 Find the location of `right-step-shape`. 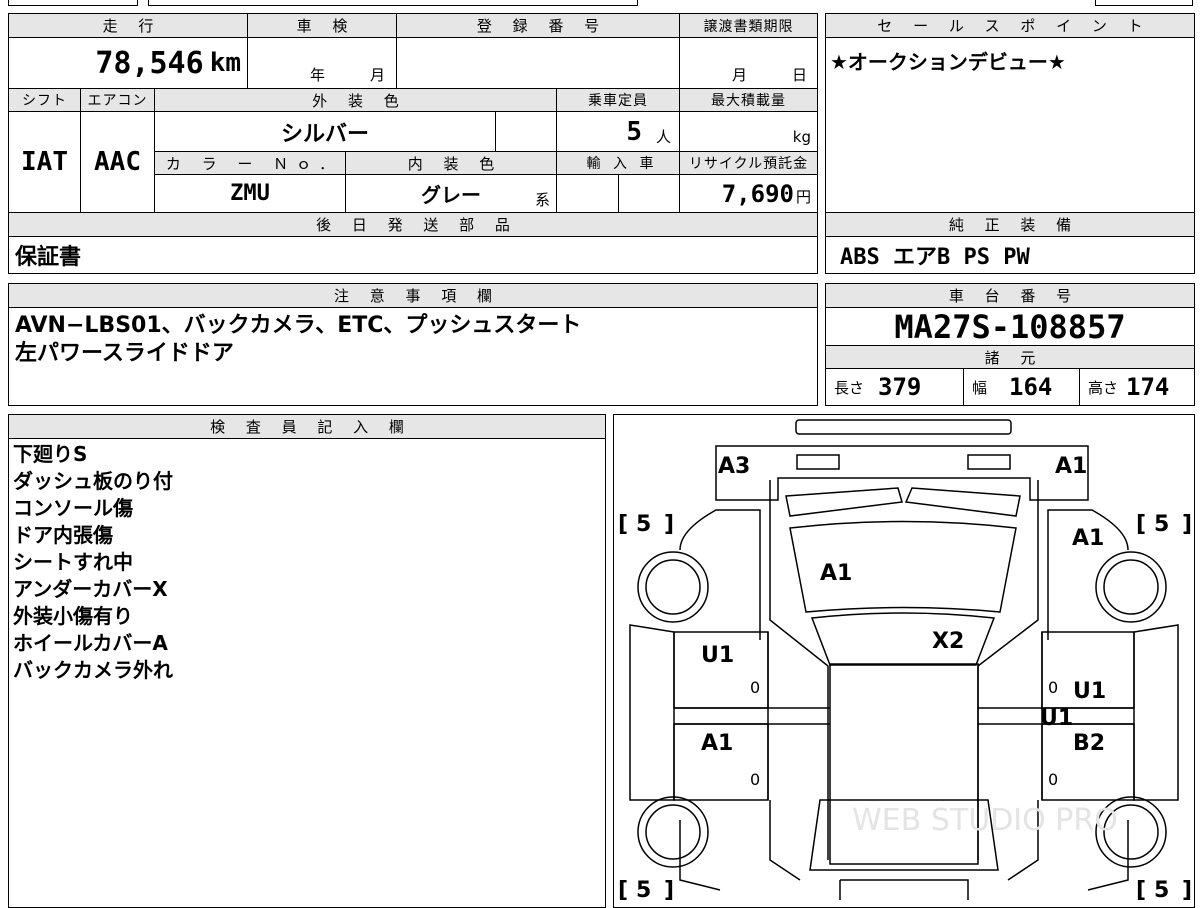

right-step-shape is located at coordinates (1156, 712).